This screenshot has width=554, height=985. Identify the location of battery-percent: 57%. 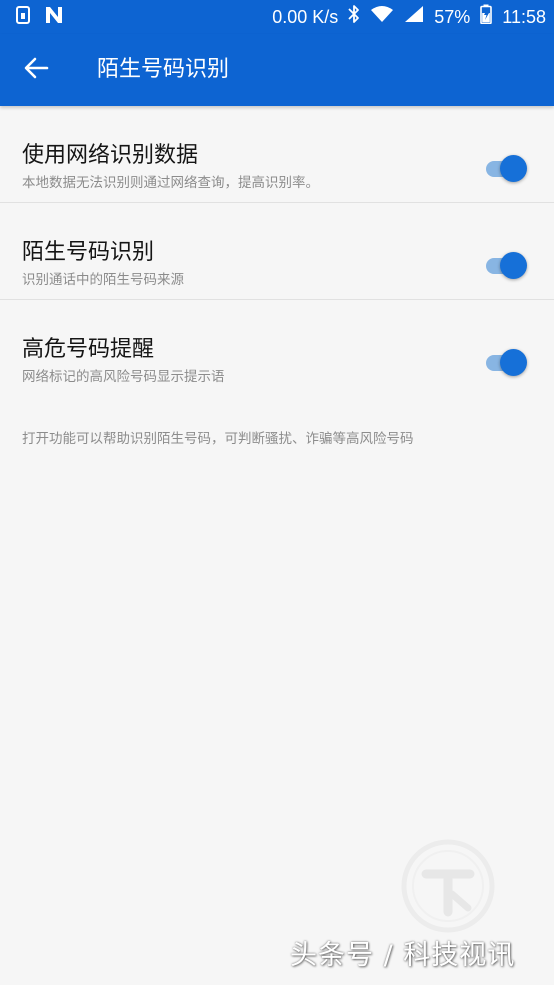
(452, 17).